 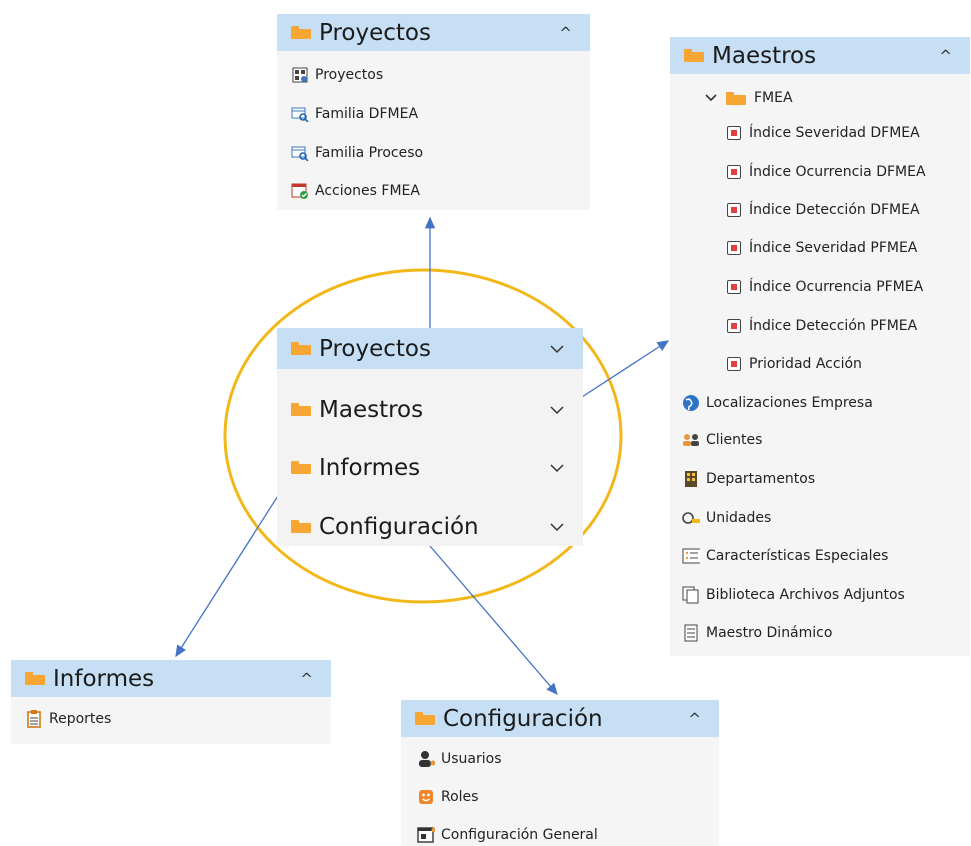 What do you see at coordinates (691, 556) in the screenshot?
I see `list-icon` at bounding box center [691, 556].